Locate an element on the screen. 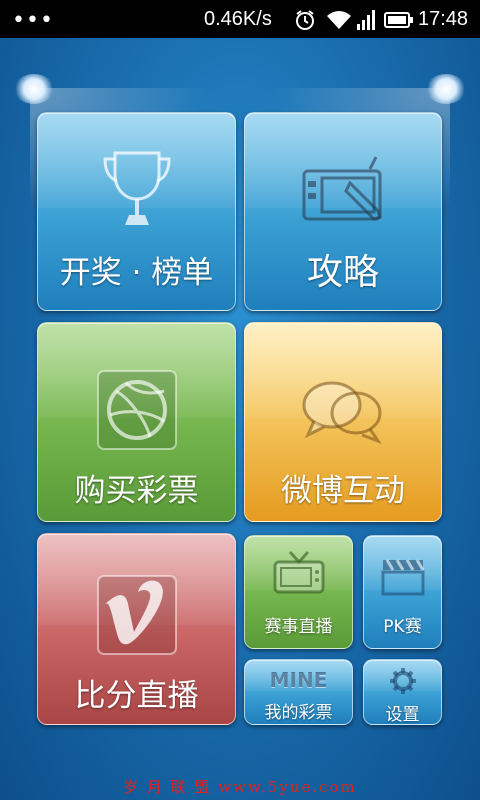  tv-icon is located at coordinates (298, 574).